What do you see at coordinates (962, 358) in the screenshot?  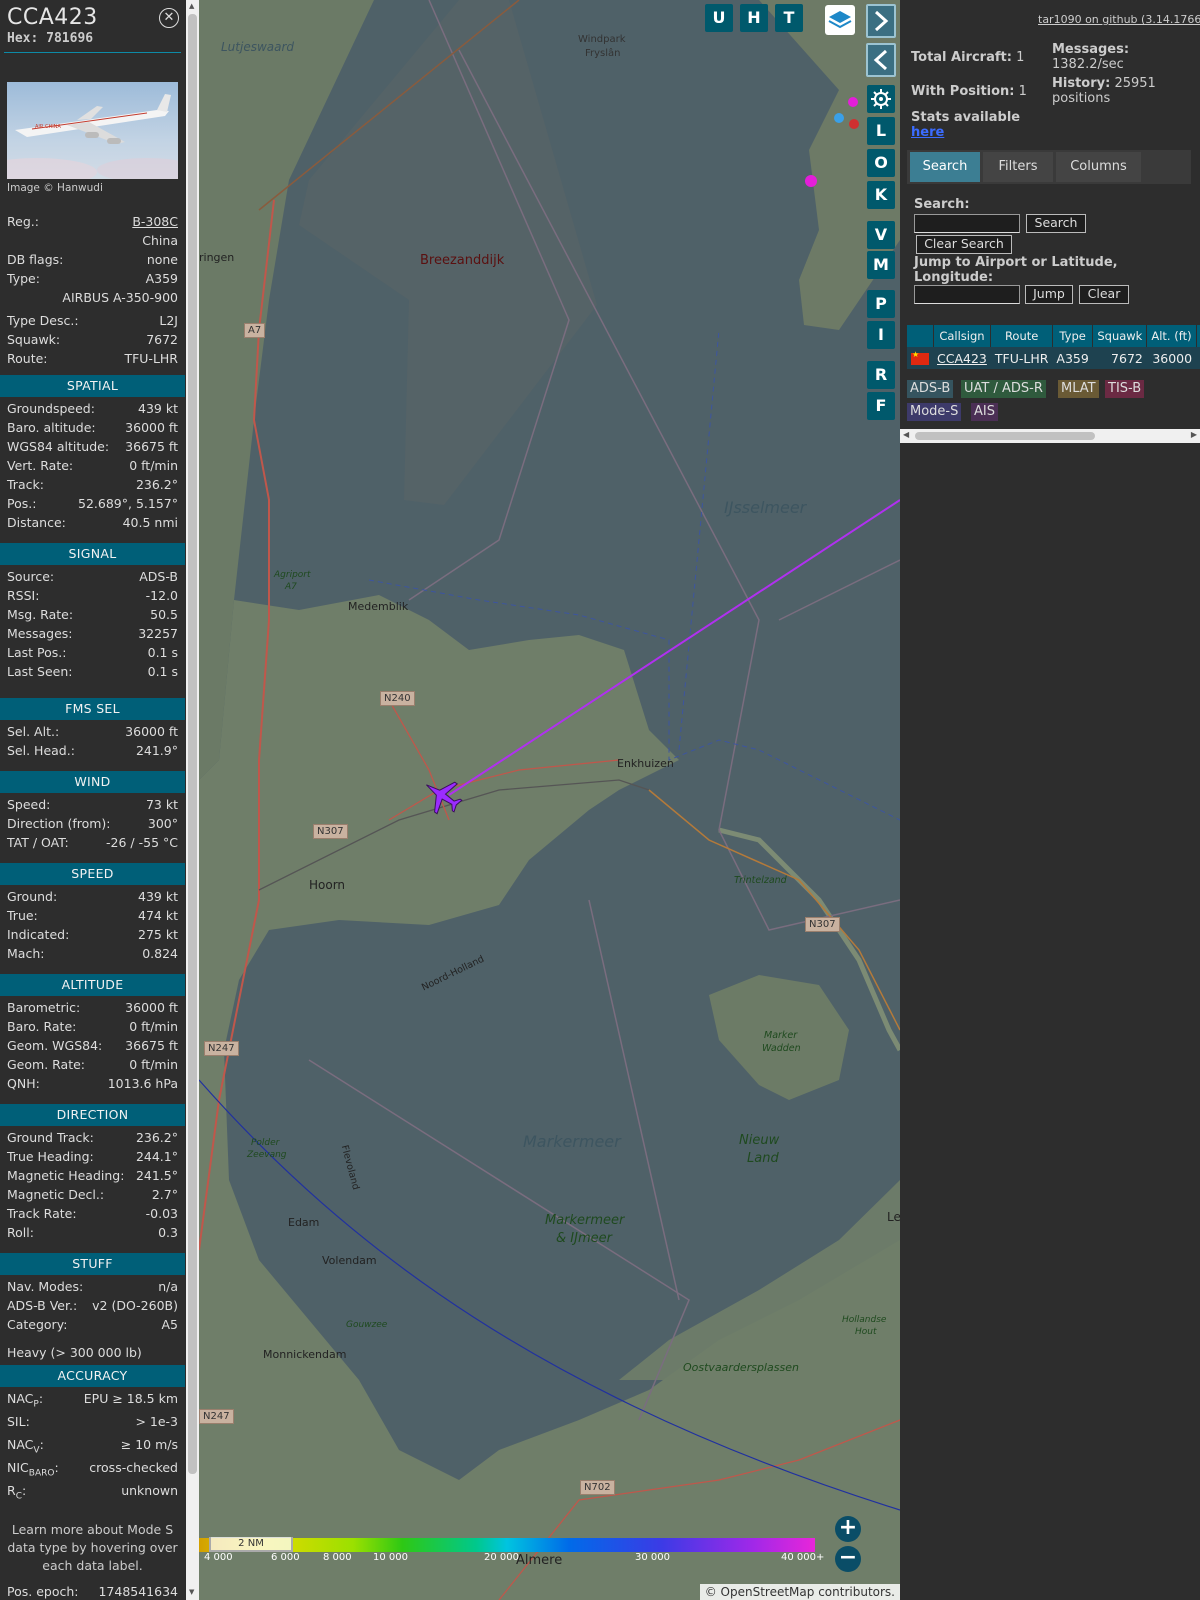 I see `row-callsign: CCA423` at bounding box center [962, 358].